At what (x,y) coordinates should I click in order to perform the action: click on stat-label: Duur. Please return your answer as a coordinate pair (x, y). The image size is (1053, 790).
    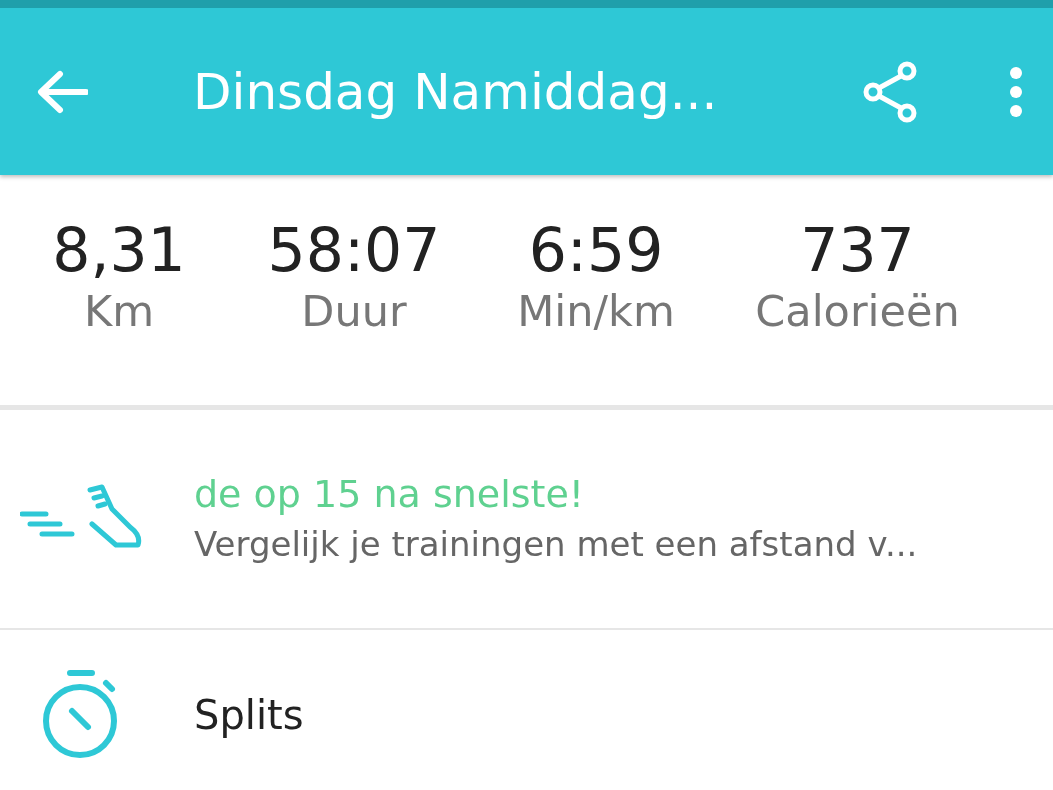
    Looking at the image, I should click on (354, 311).